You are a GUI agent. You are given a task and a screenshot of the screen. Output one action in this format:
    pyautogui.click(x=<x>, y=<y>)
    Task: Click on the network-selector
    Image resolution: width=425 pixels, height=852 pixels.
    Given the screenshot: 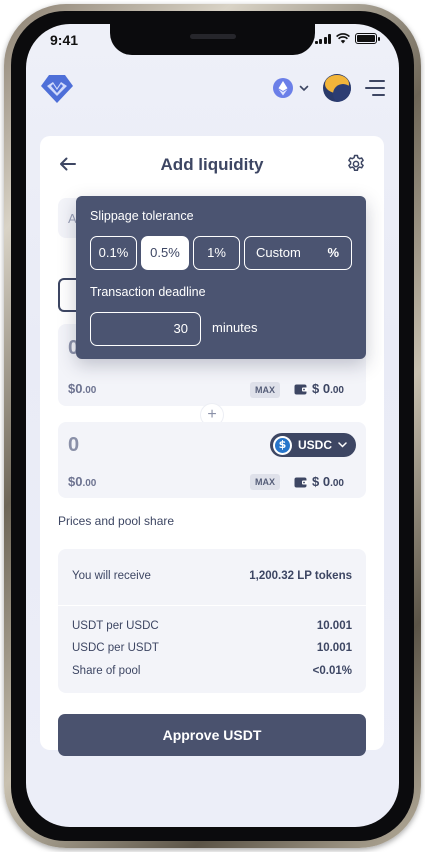 What is the action you would take?
    pyautogui.click(x=291, y=88)
    